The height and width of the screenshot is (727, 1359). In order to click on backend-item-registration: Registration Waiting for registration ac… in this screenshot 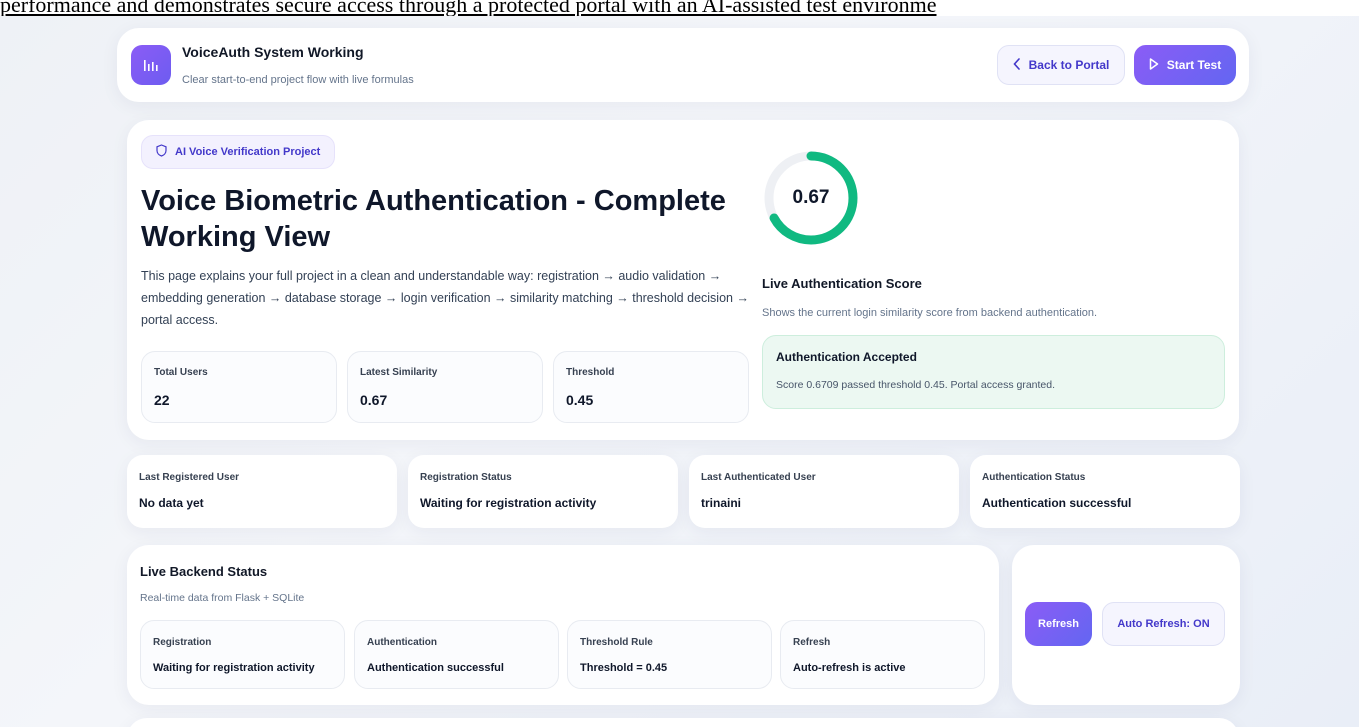, I will do `click(242, 654)`.